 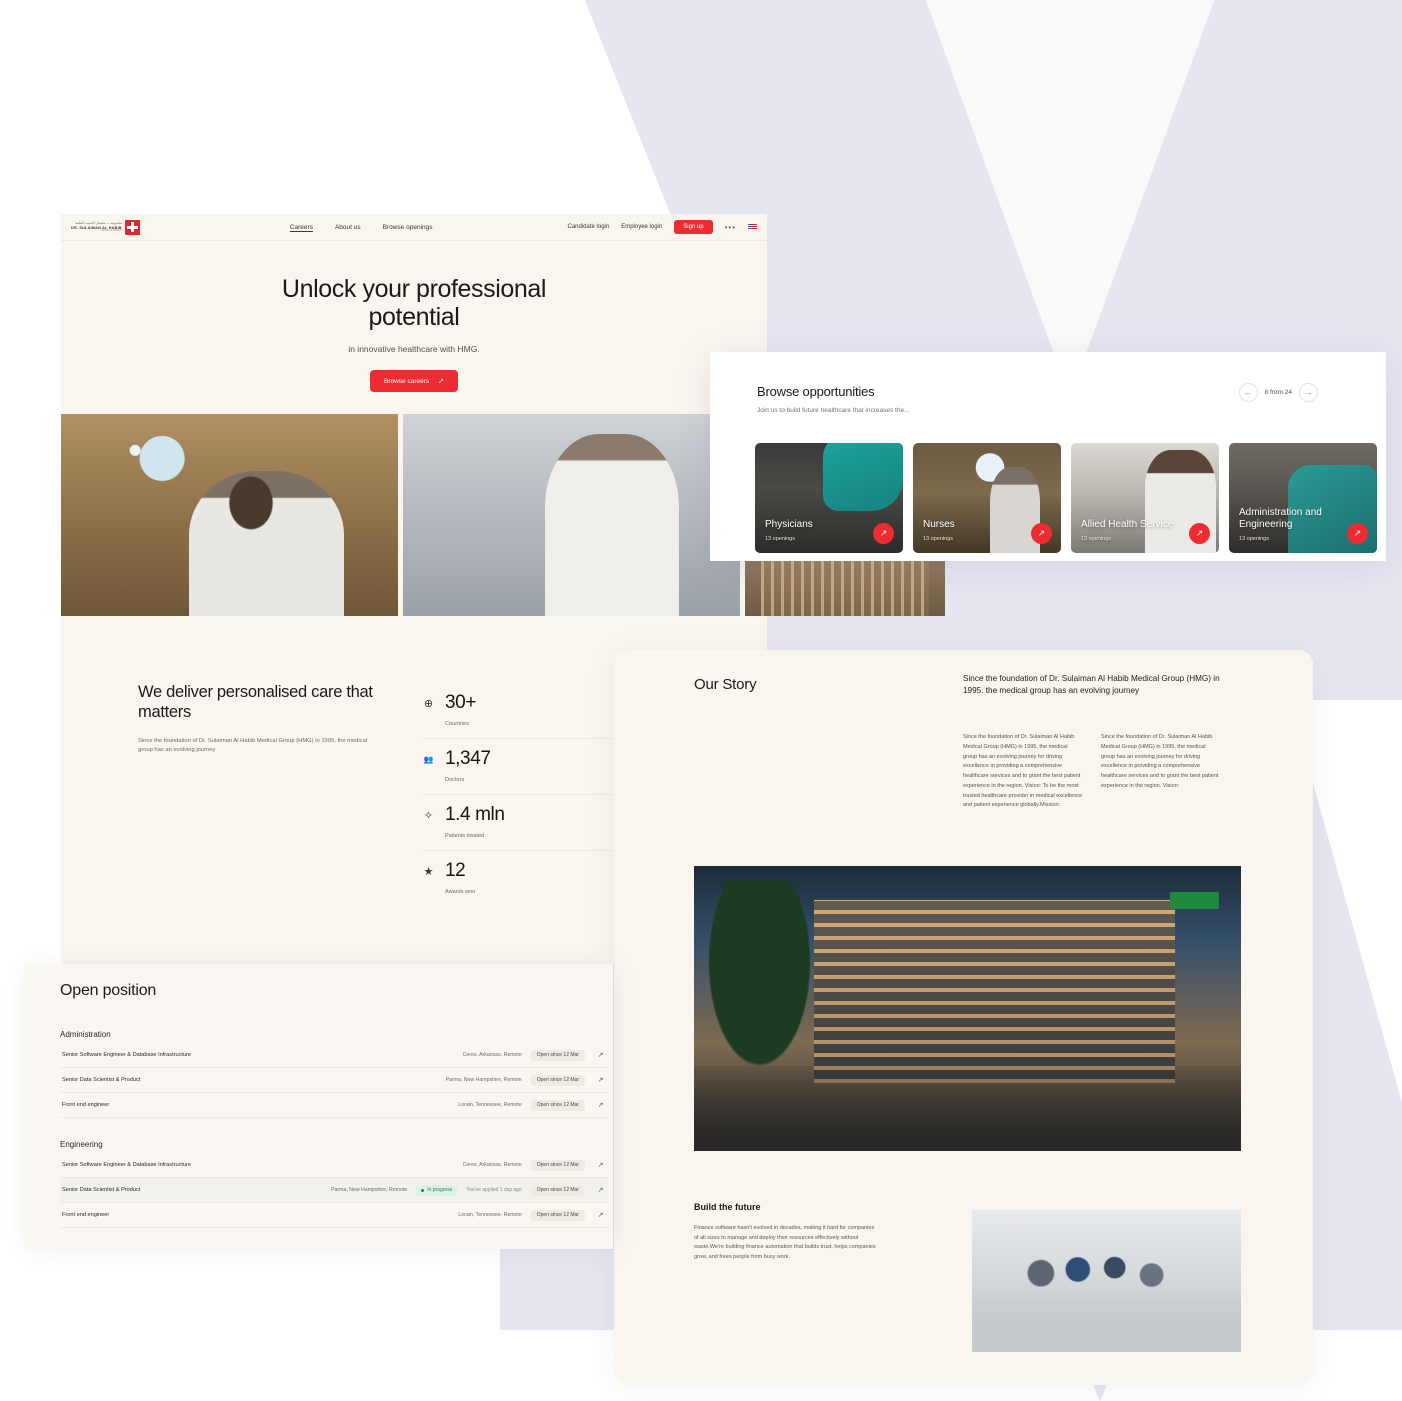 I want to click on stat-value: 1,347, so click(x=468, y=758).